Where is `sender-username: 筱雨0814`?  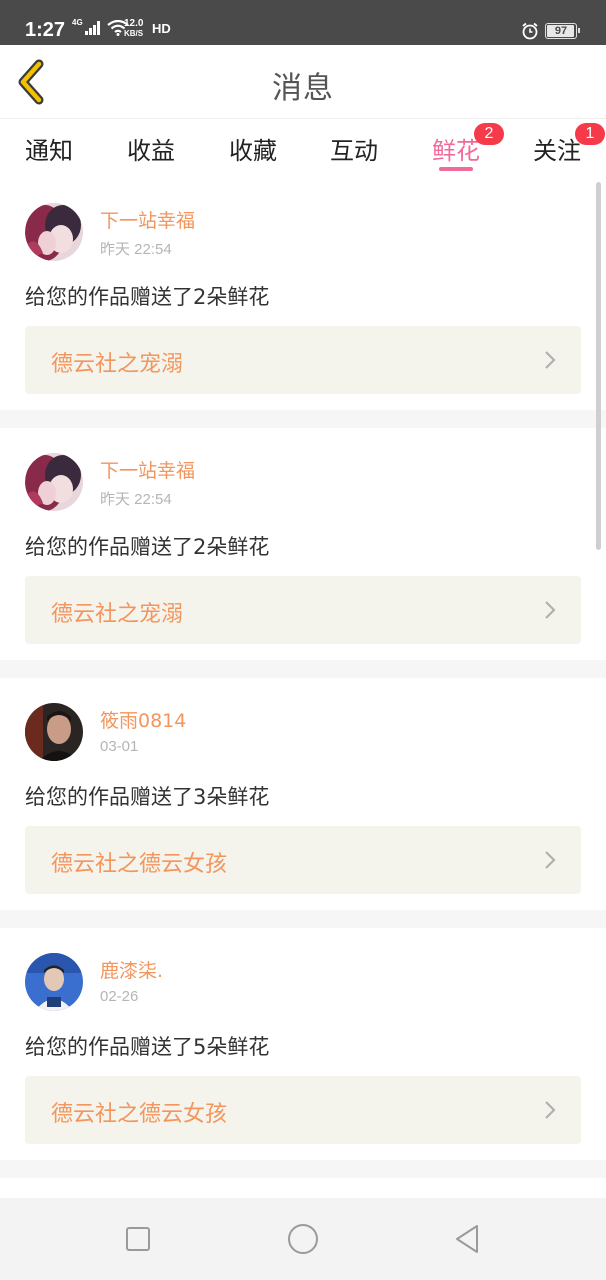
sender-username: 筱雨0814 is located at coordinates (143, 719).